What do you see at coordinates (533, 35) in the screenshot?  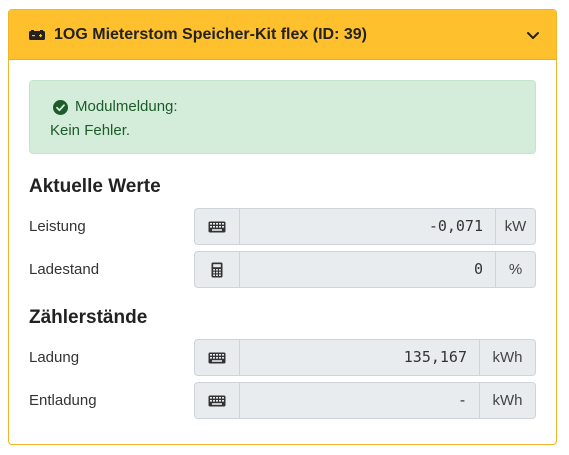 I see `chevron-down-icon` at bounding box center [533, 35].